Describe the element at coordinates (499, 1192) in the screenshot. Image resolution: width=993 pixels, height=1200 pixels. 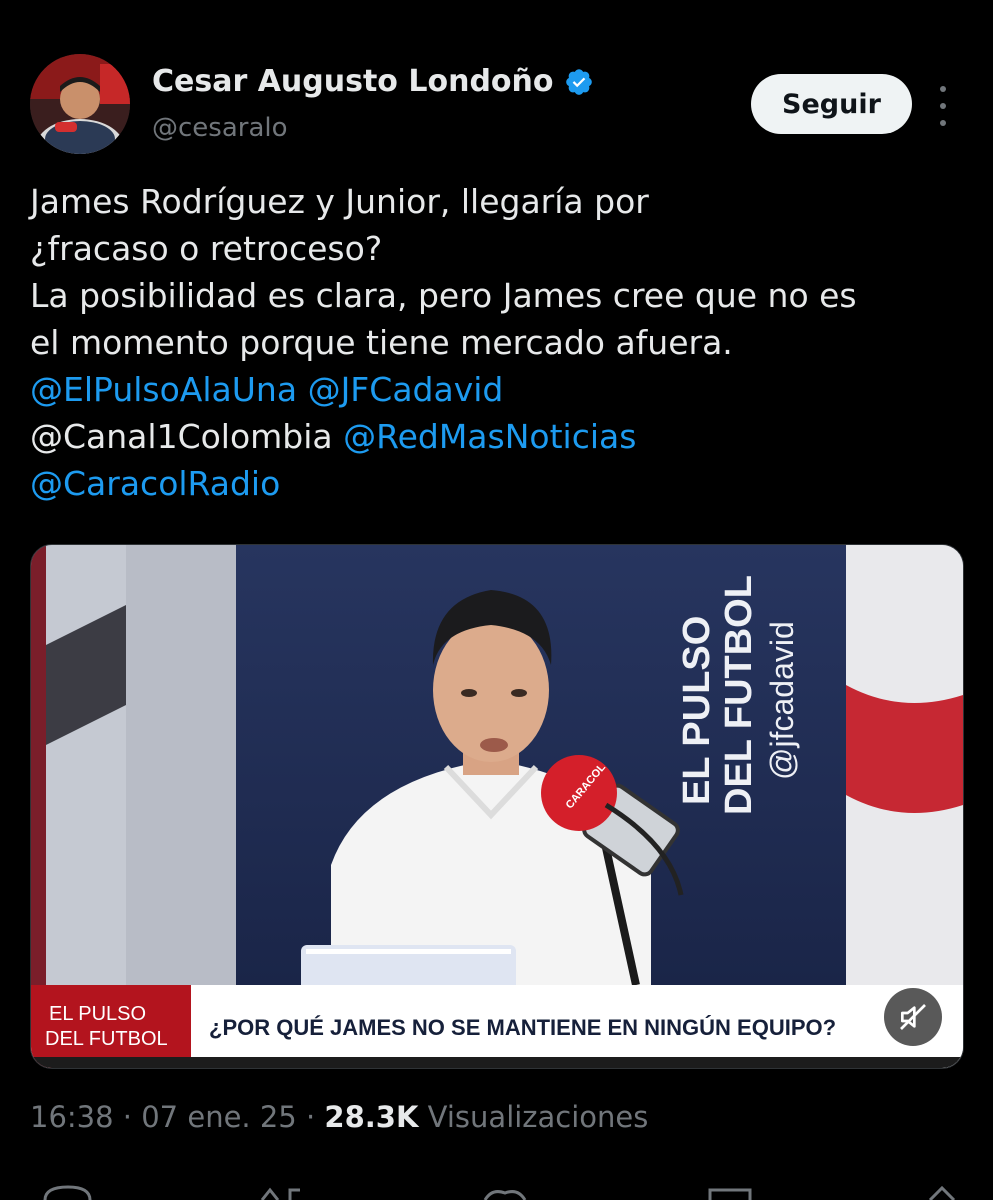
I see `action-icons-partial` at that location.